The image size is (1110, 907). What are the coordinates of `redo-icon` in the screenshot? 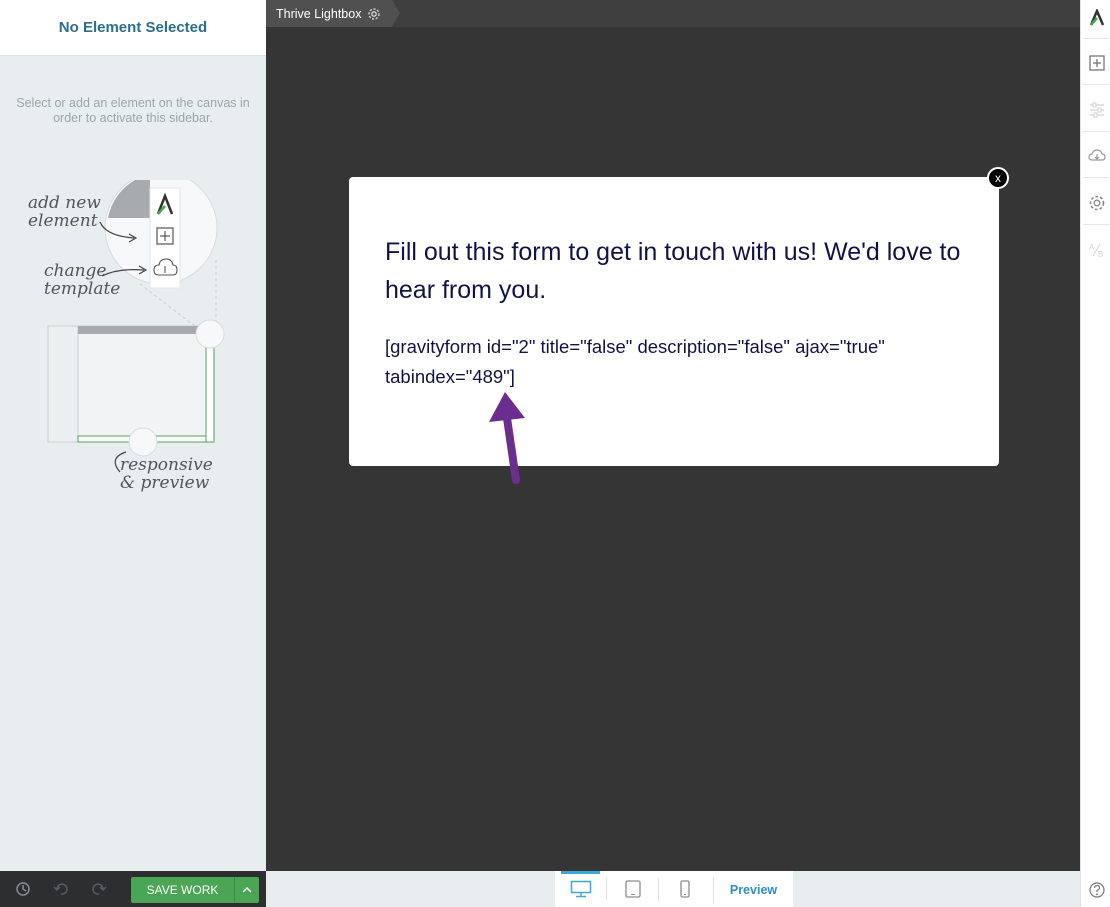 It's located at (99, 889).